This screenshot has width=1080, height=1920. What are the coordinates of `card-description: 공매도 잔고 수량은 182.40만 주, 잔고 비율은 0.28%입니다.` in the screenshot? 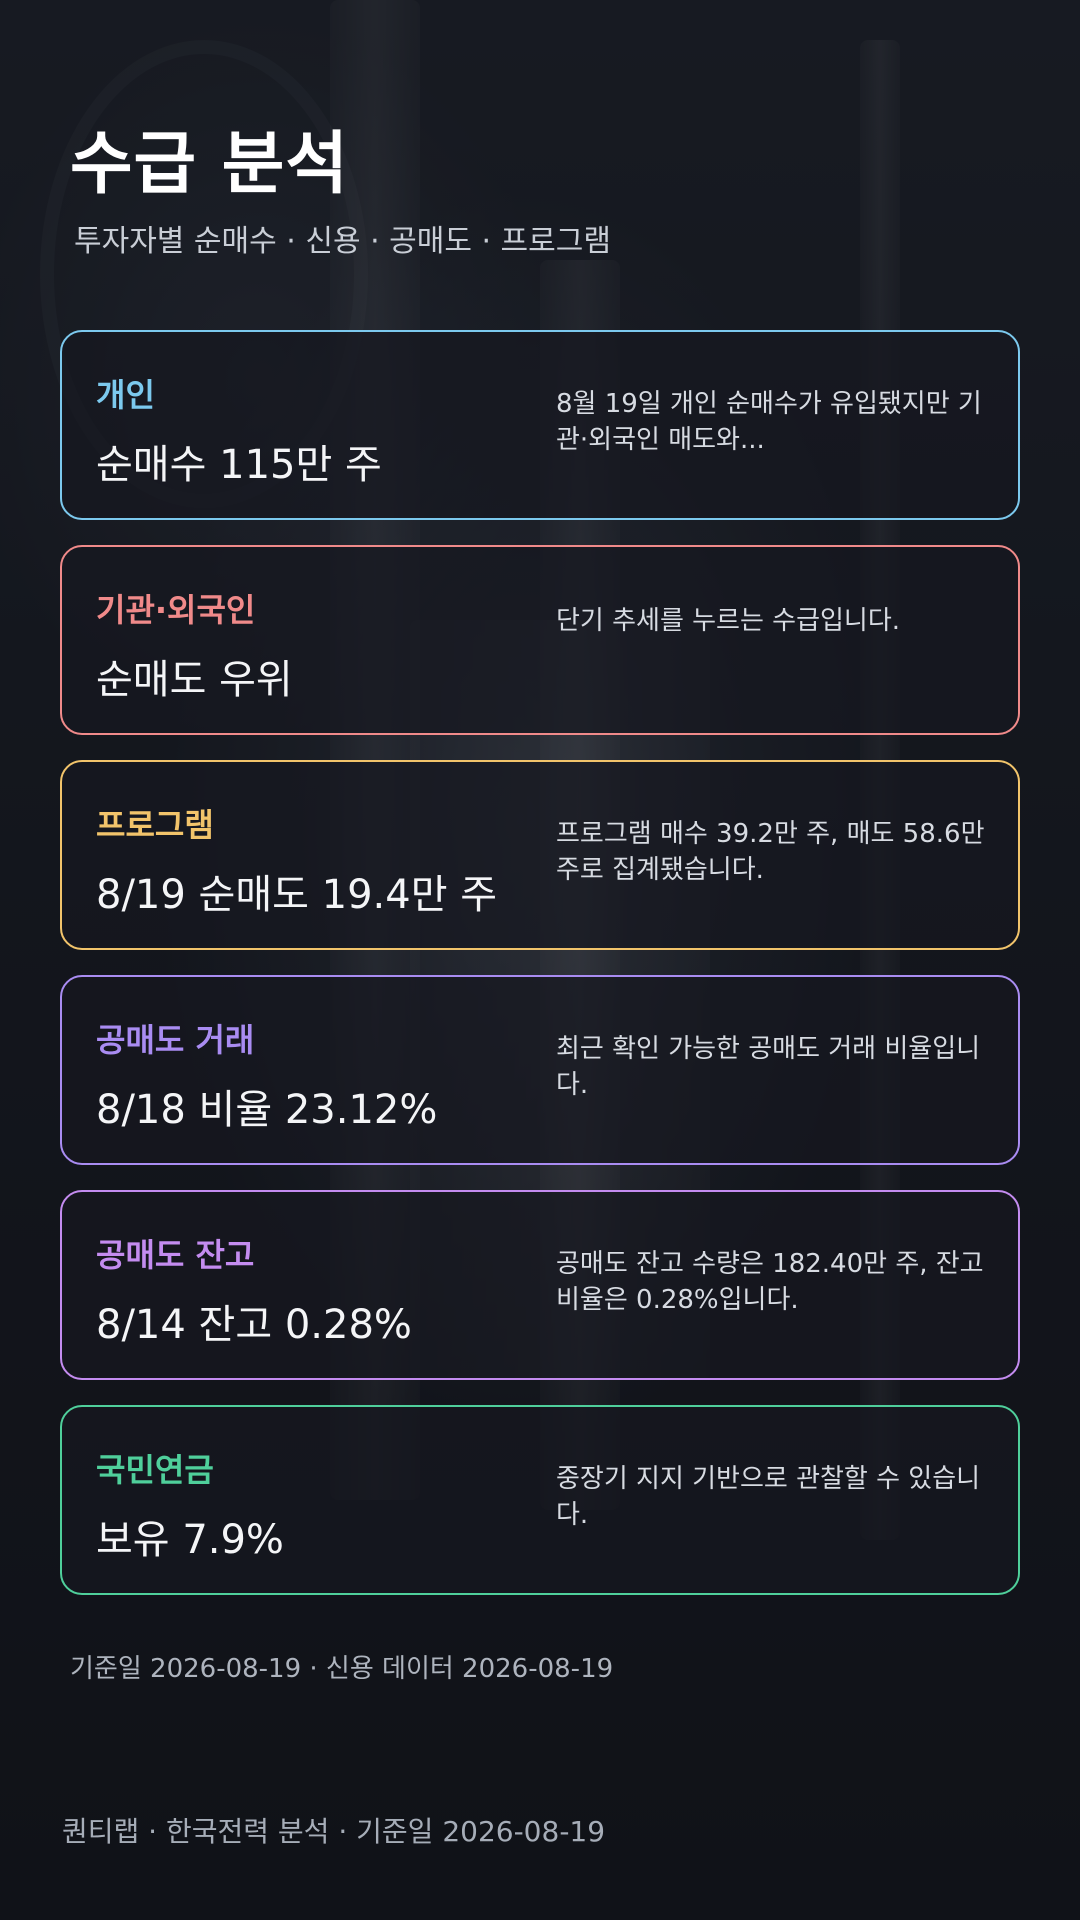 It's located at (770, 1282).